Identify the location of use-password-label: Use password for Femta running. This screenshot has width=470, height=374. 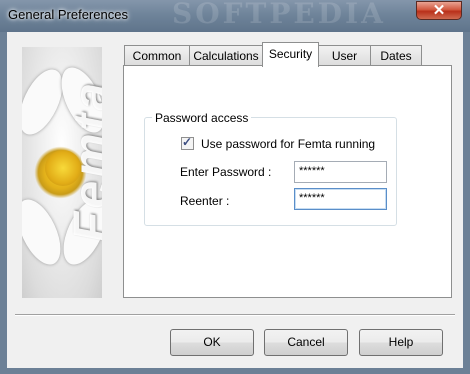
(288, 144).